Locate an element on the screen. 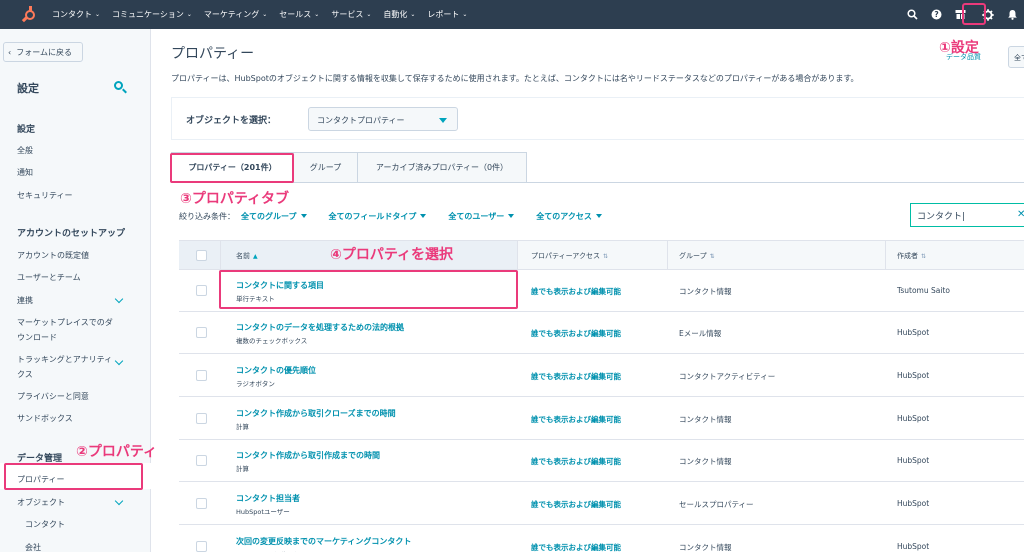 The image size is (1024, 552). bell-icon is located at coordinates (1012, 14).